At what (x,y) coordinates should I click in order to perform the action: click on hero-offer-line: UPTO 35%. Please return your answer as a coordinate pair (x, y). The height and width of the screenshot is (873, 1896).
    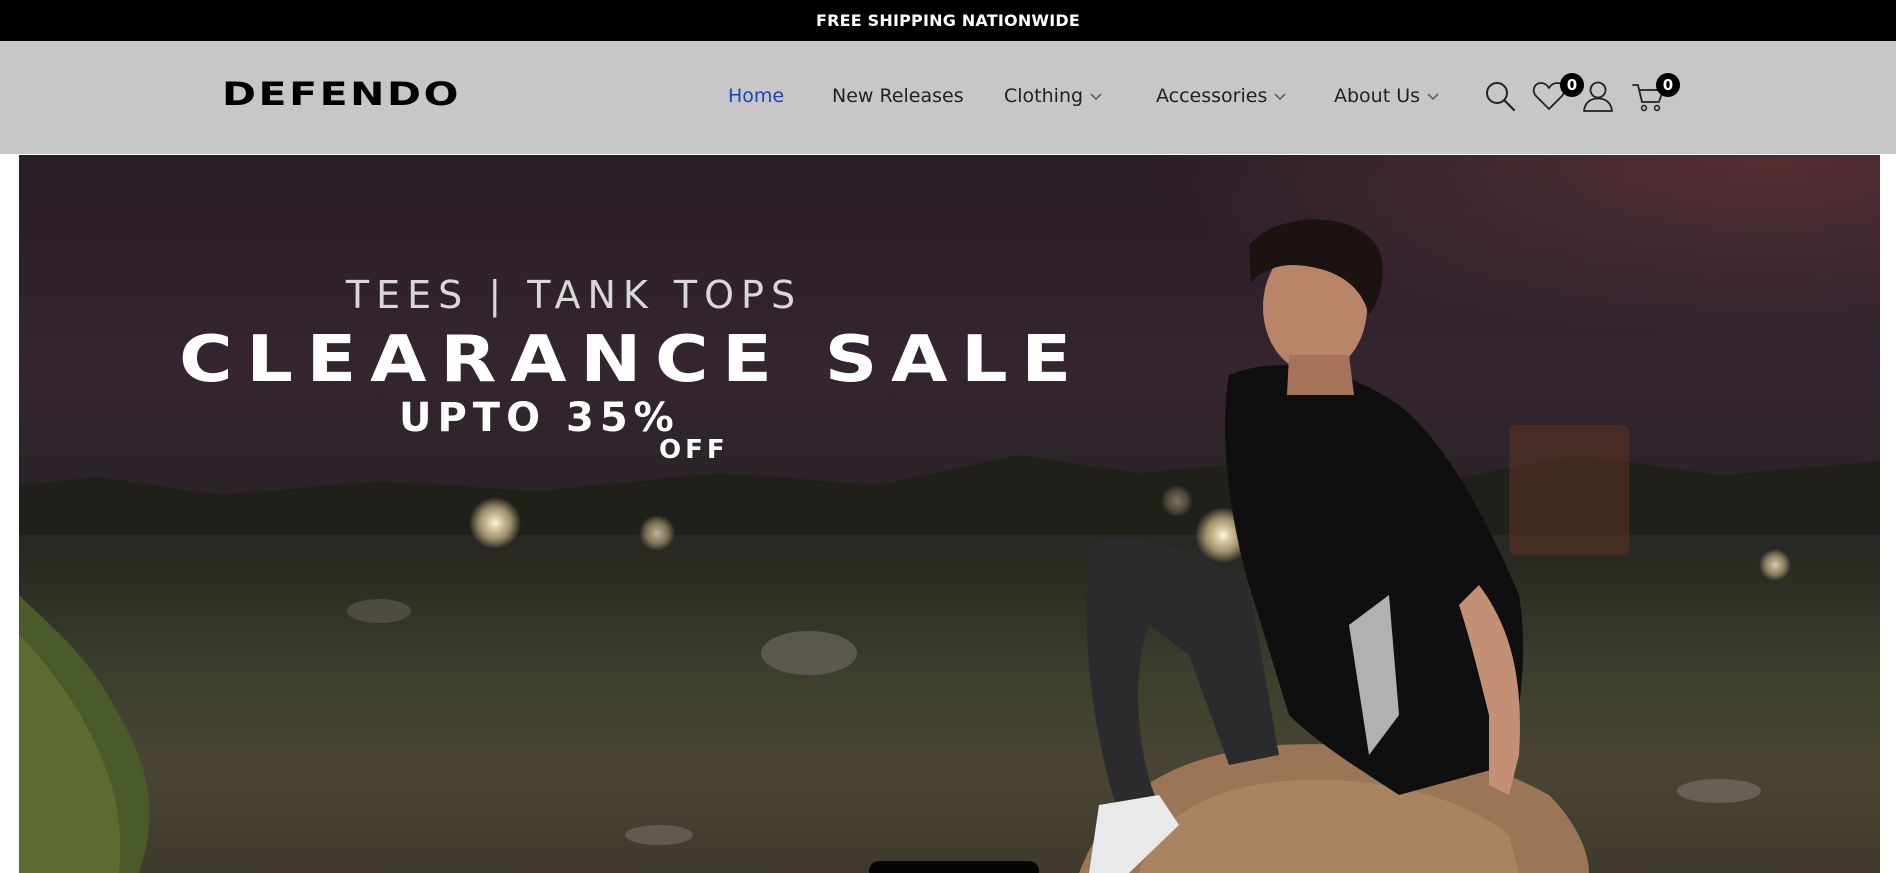
    Looking at the image, I should click on (539, 418).